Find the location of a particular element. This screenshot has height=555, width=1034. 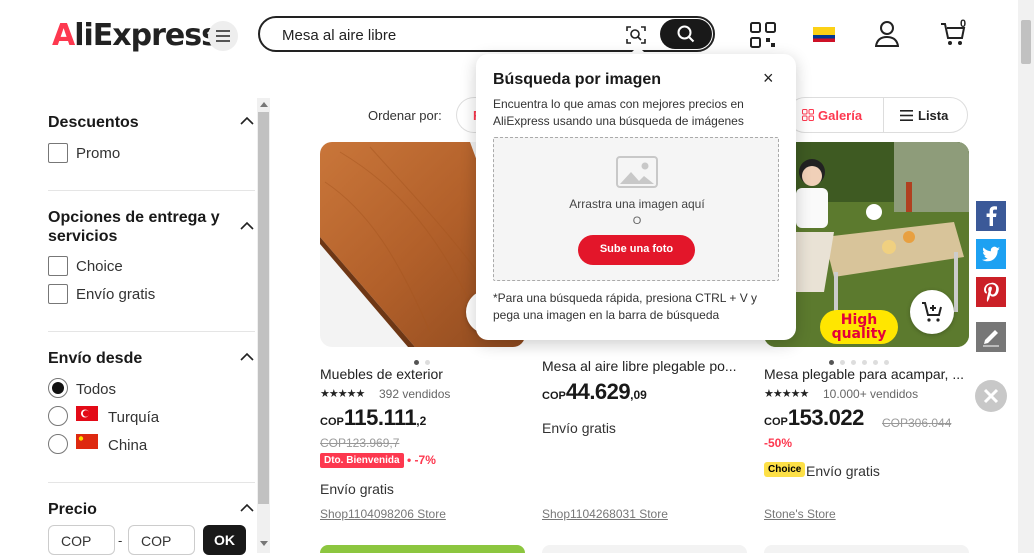

sold-count-1: 392 vendidos is located at coordinates (415, 394).